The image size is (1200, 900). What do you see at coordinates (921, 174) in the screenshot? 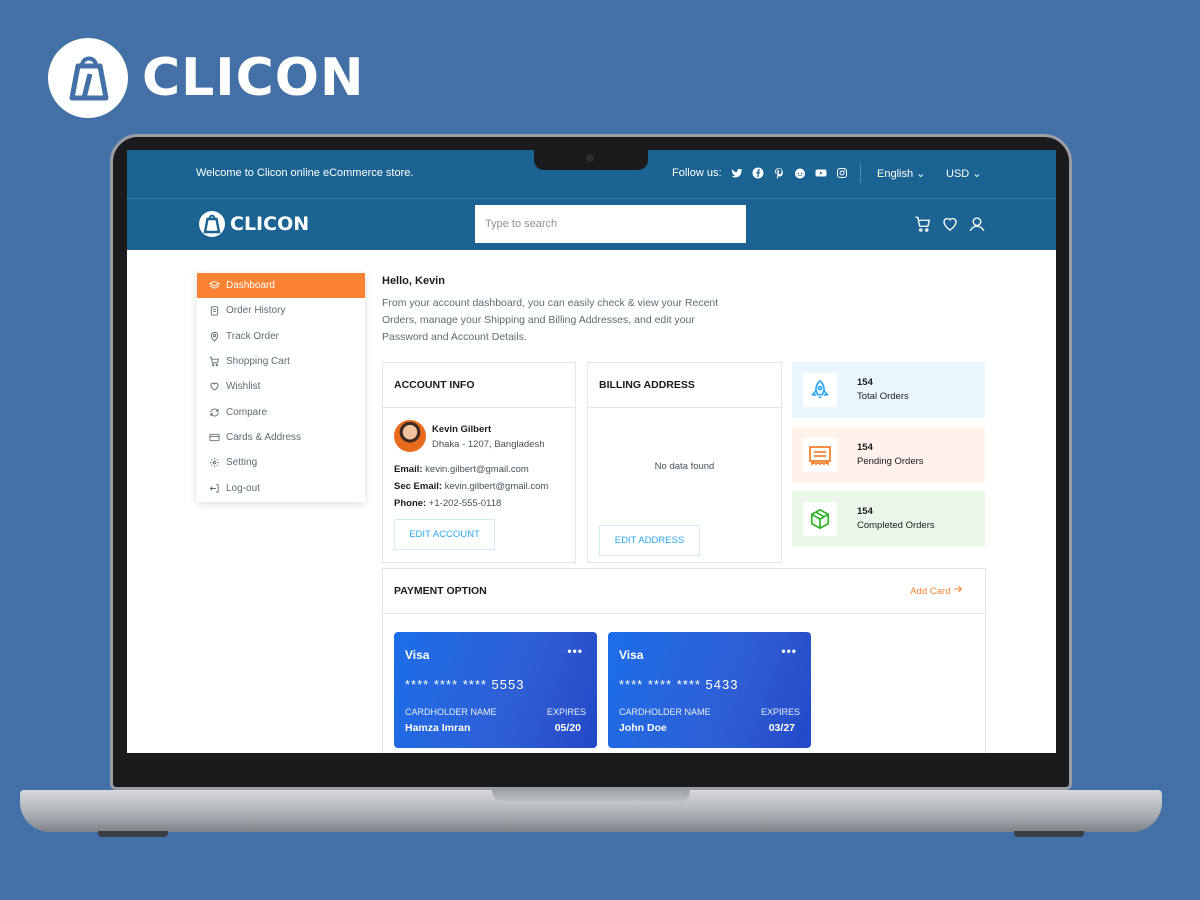
I see `chevron-down-icon: ⌄` at bounding box center [921, 174].